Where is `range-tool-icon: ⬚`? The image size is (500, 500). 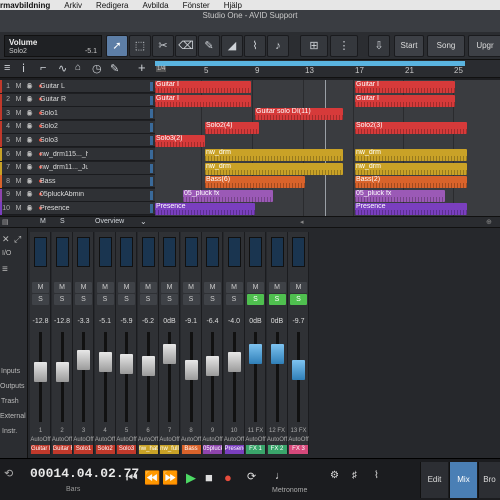
range-tool-icon: ⬚ is located at coordinates (140, 46).